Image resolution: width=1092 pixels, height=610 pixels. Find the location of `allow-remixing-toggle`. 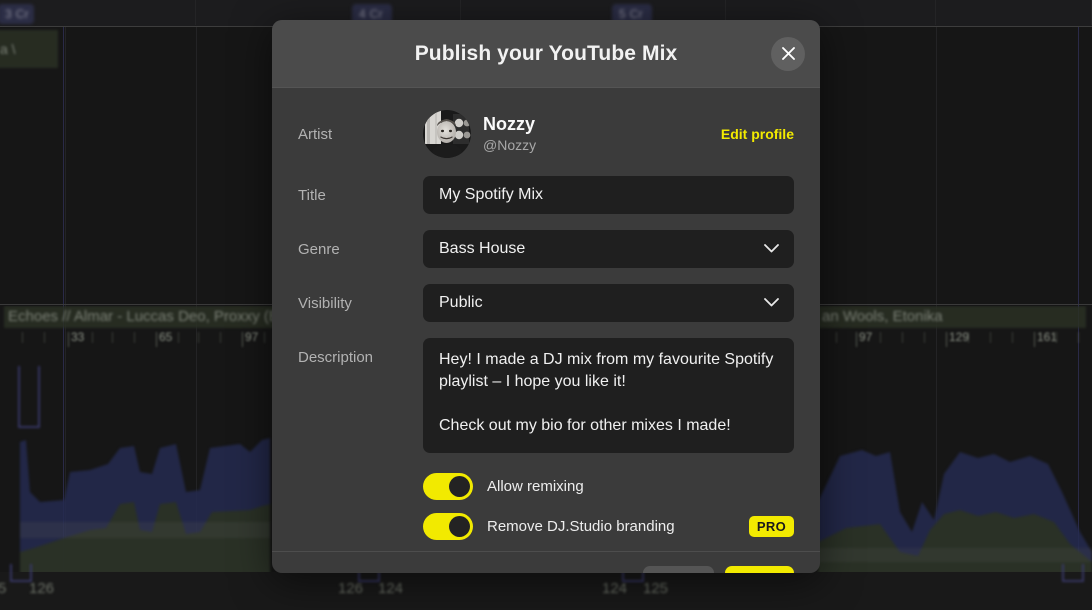

allow-remixing-toggle is located at coordinates (448, 486).